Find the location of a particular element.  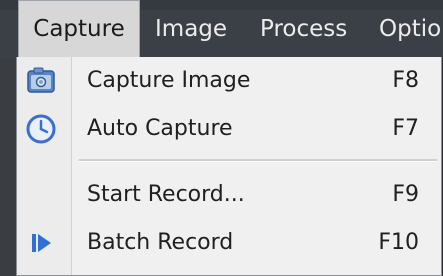

menu-process: Process is located at coordinates (303, 29).